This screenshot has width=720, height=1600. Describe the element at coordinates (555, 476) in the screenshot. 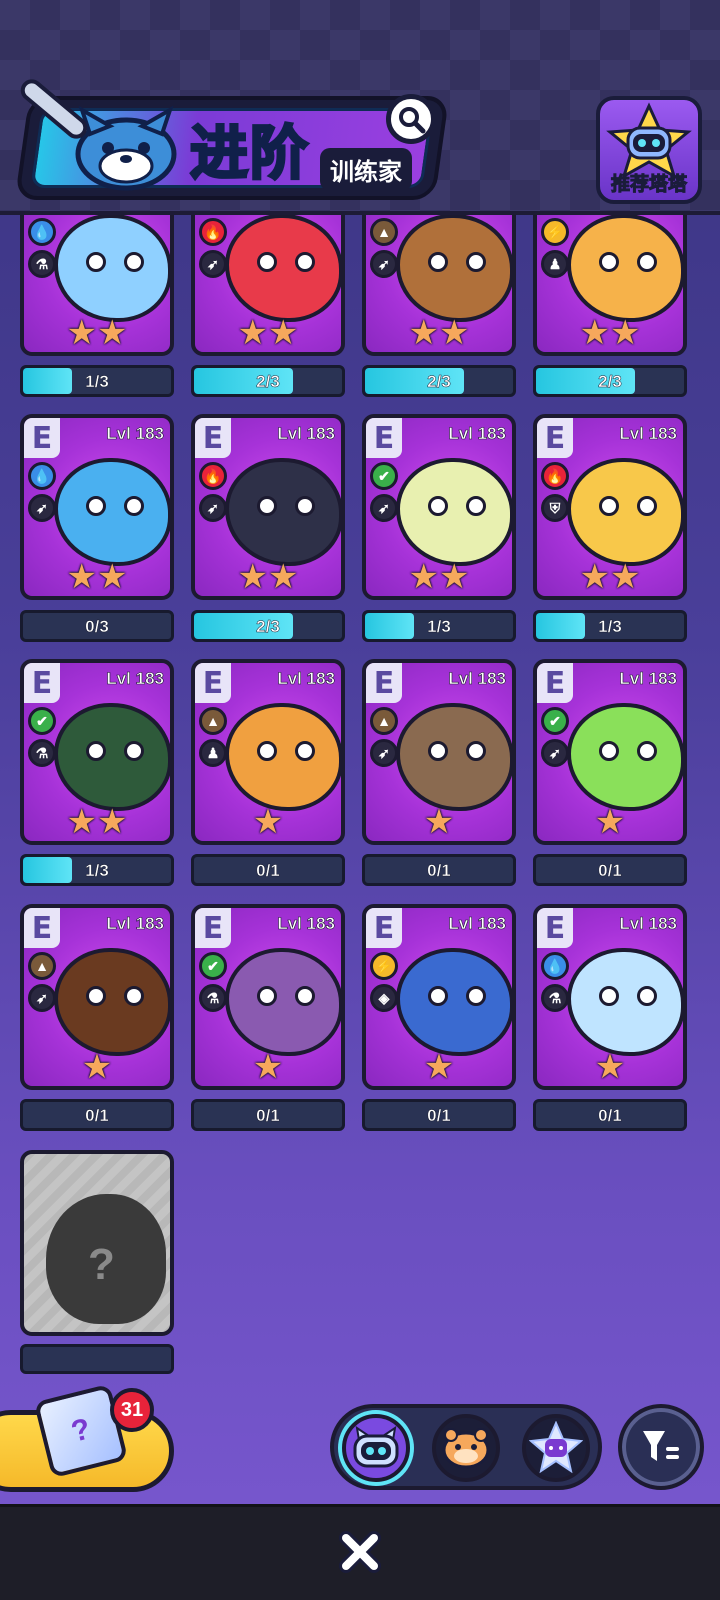

I see `fire-element-icon: 🔥` at that location.